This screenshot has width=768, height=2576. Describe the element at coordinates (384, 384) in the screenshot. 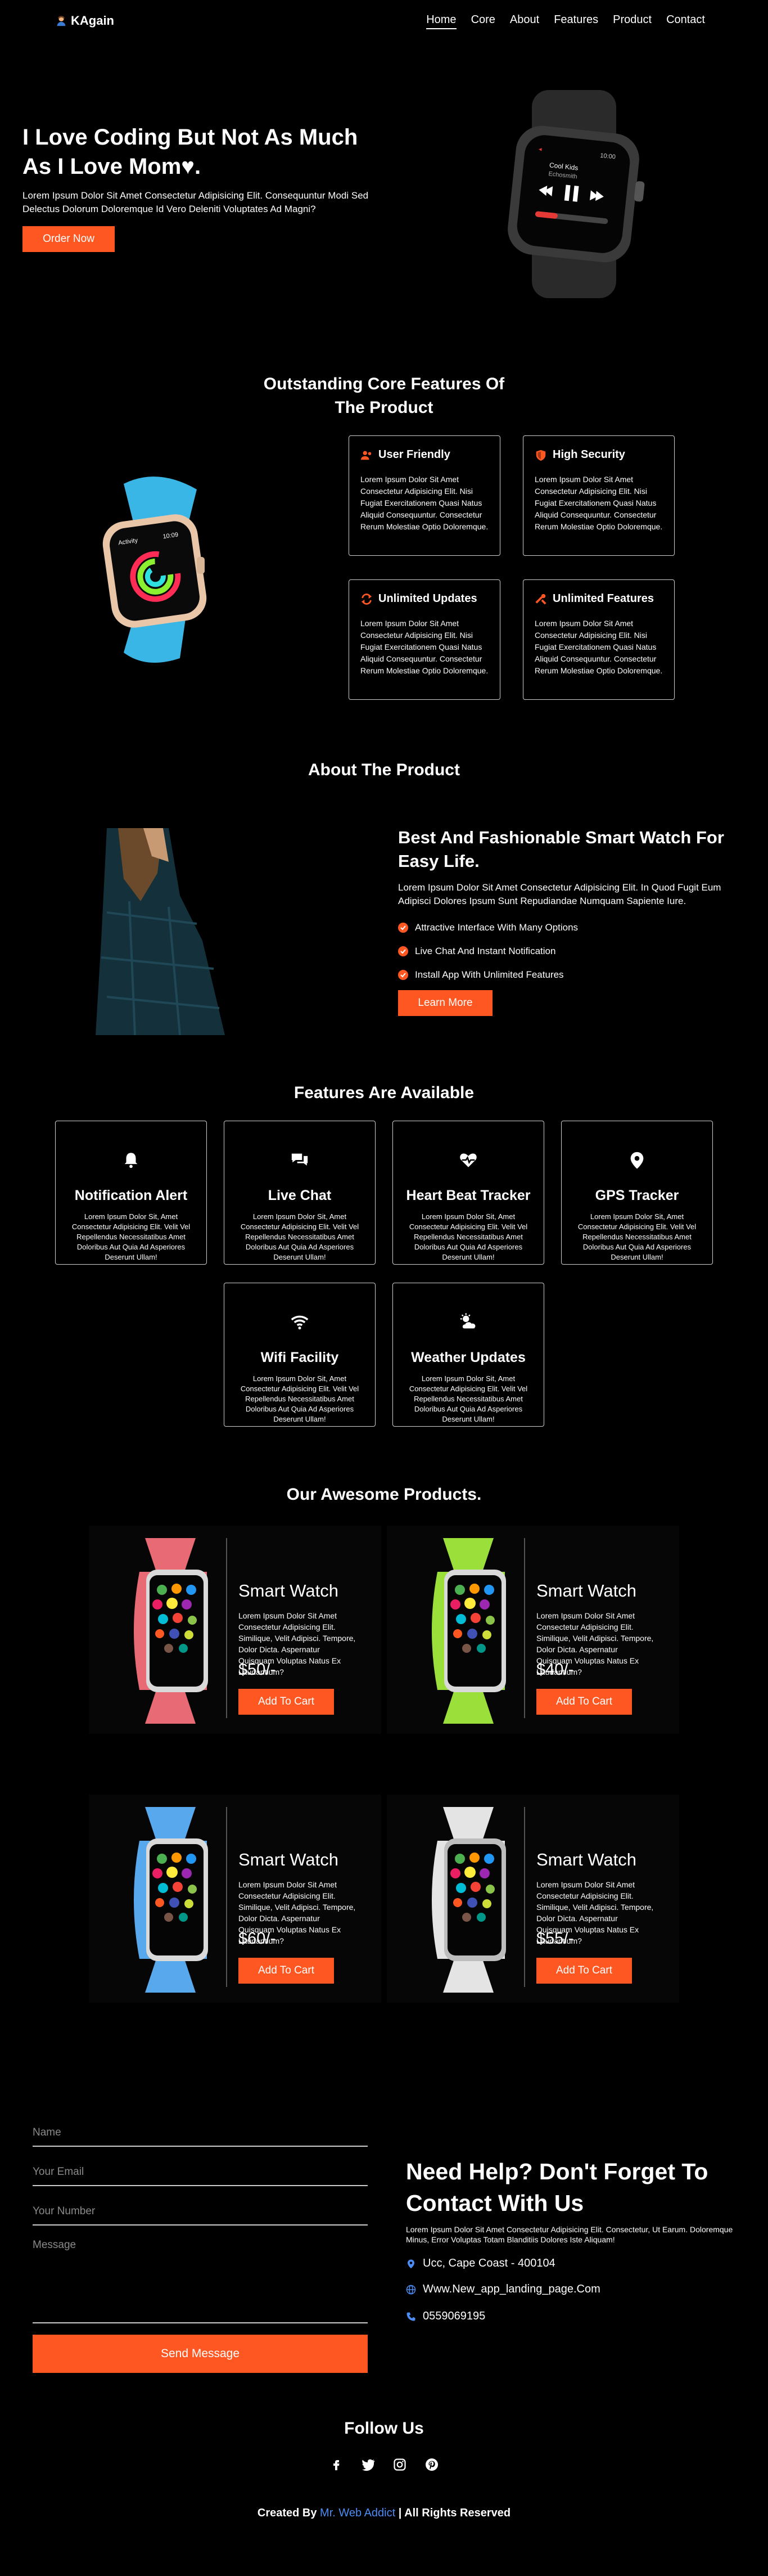

I see `core-title-line1: Outstanding Core Features Of` at that location.